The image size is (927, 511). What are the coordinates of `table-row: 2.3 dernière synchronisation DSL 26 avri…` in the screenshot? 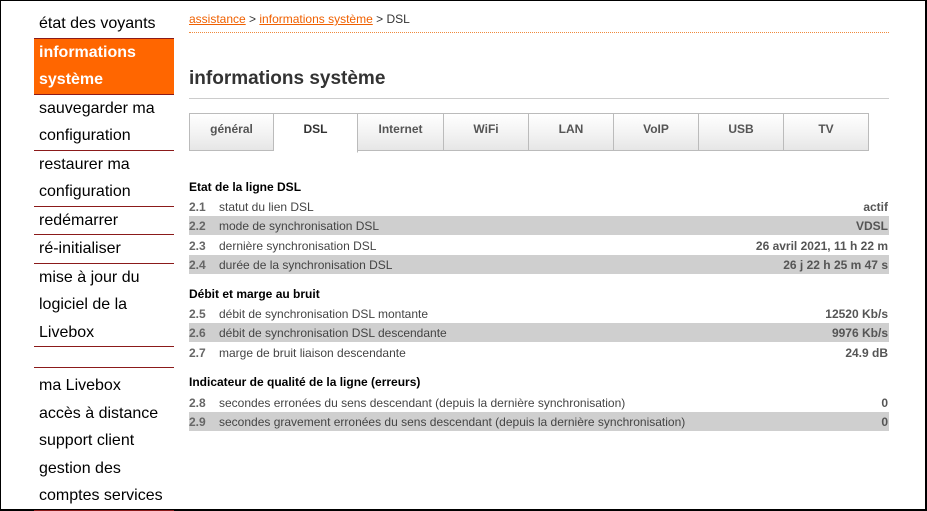 It's located at (539, 245).